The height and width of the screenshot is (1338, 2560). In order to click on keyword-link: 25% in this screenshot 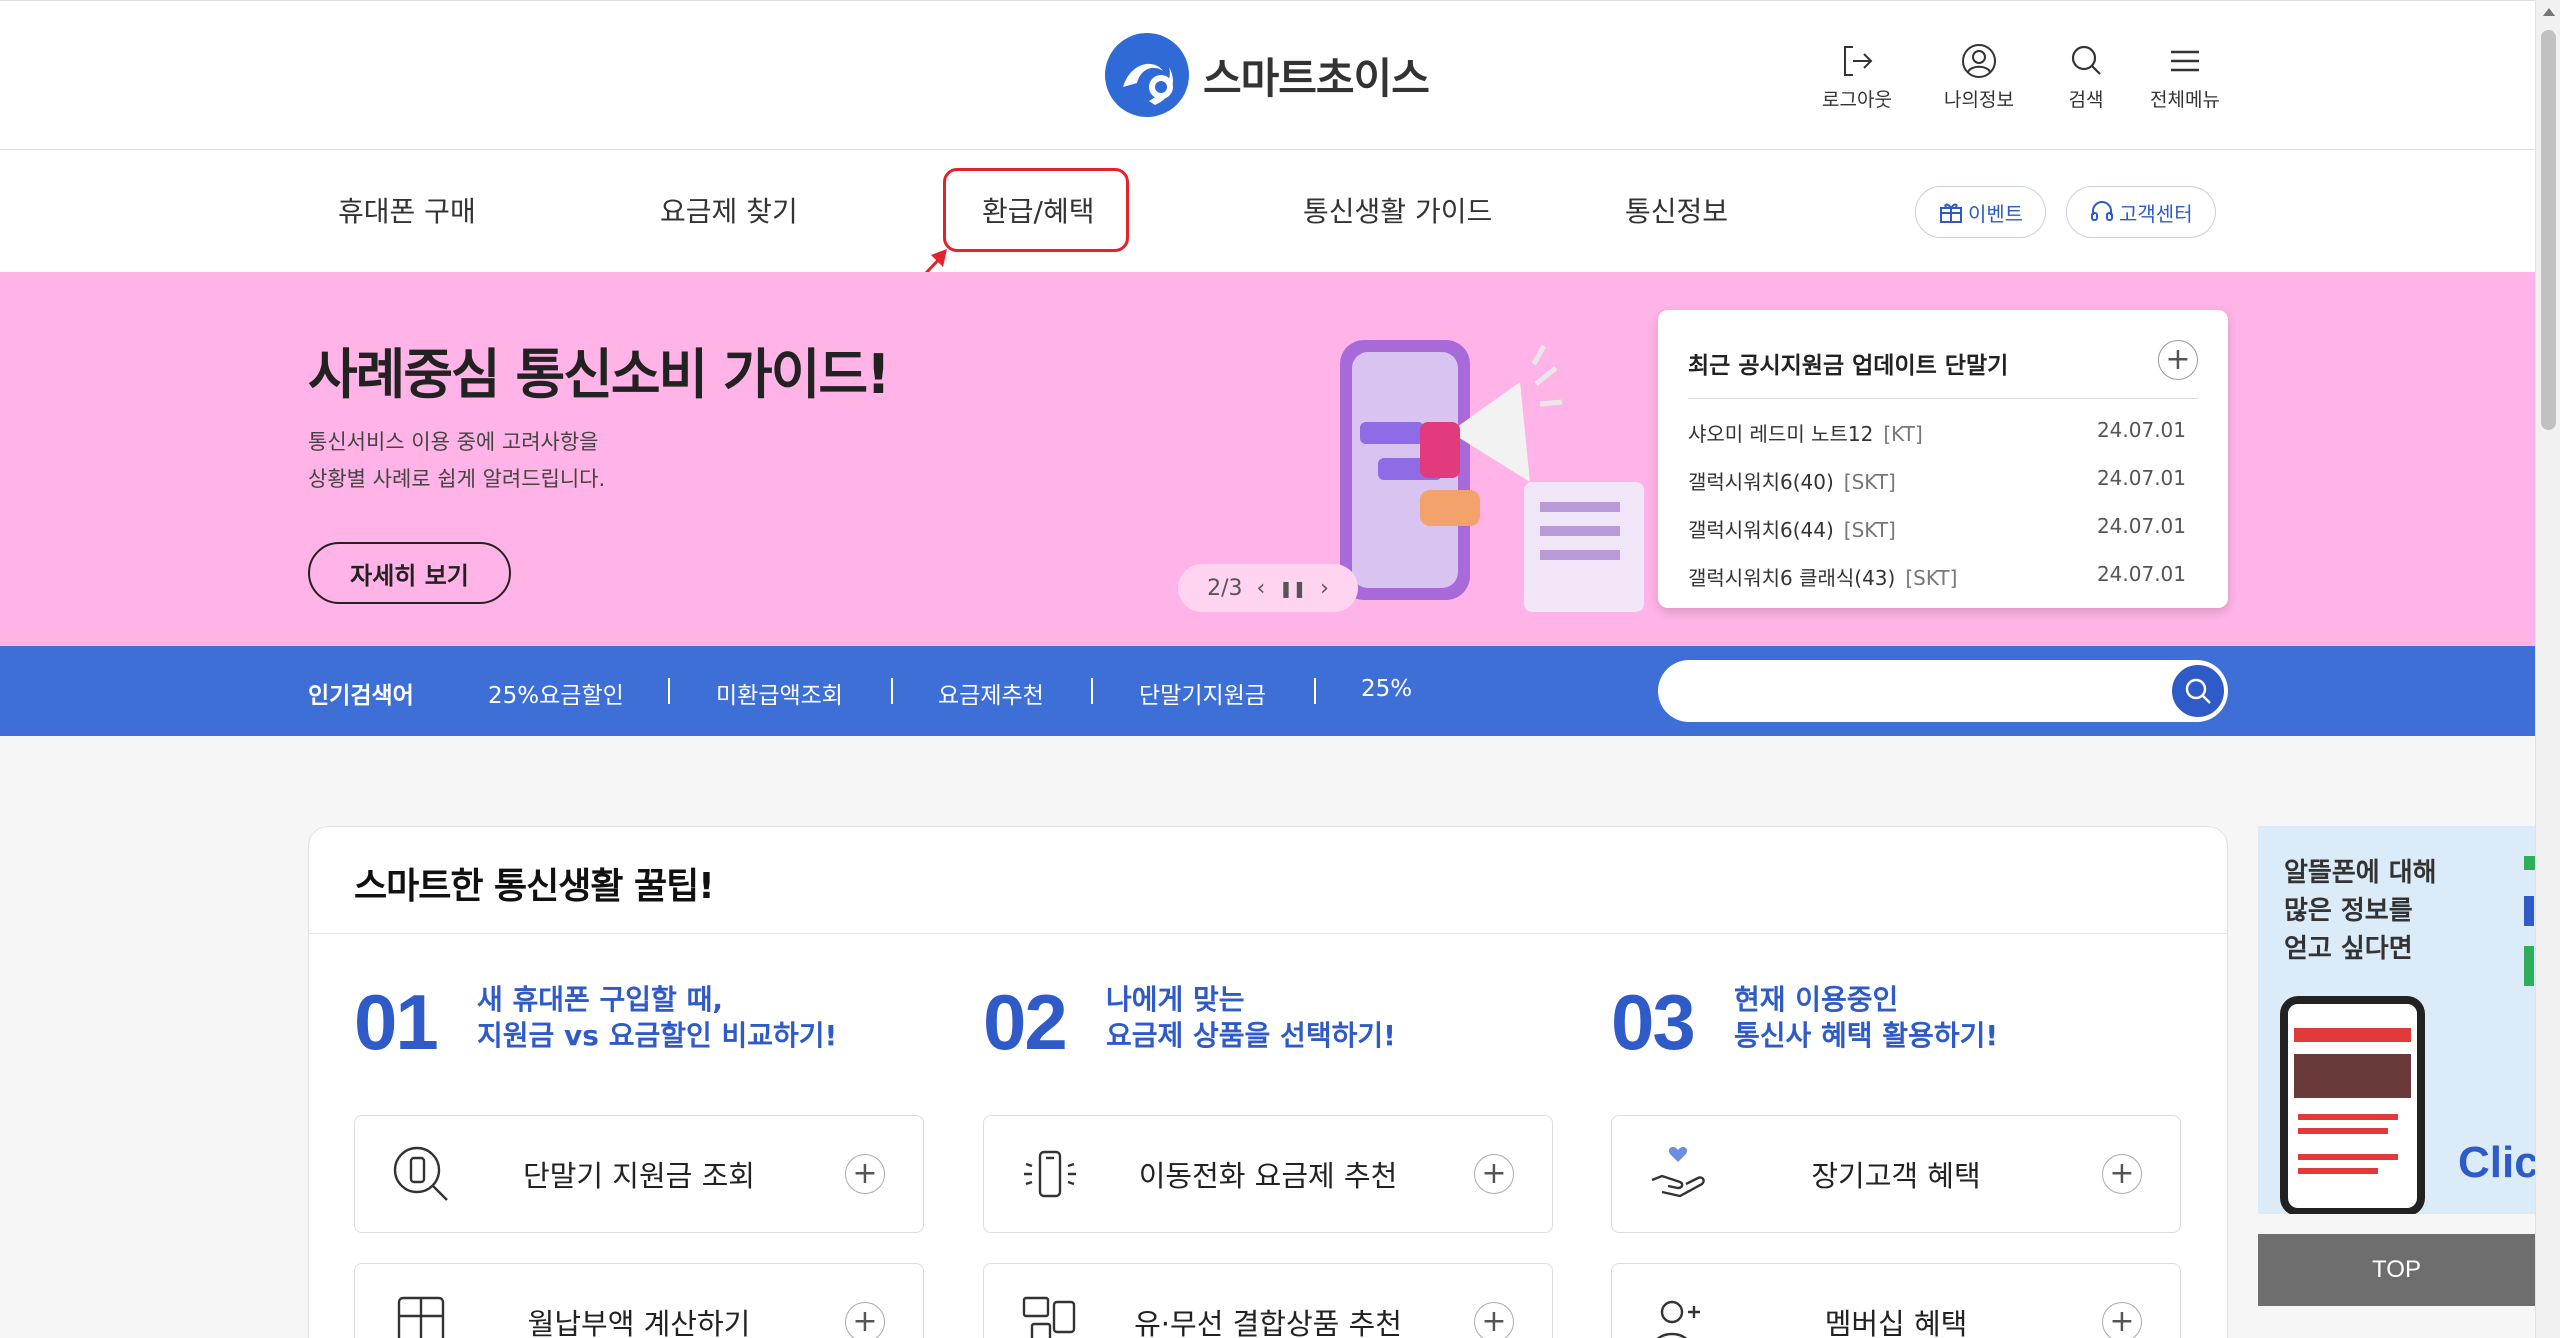, I will do `click(1386, 689)`.